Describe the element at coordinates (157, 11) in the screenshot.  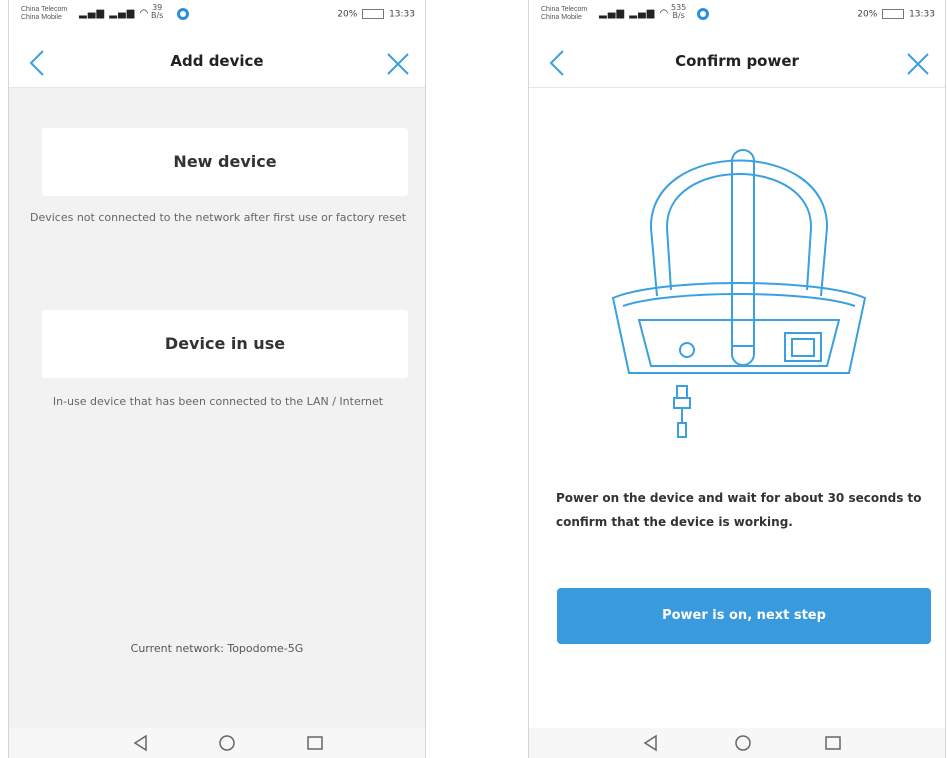
I see `net-speed: 39 B/s` at that location.